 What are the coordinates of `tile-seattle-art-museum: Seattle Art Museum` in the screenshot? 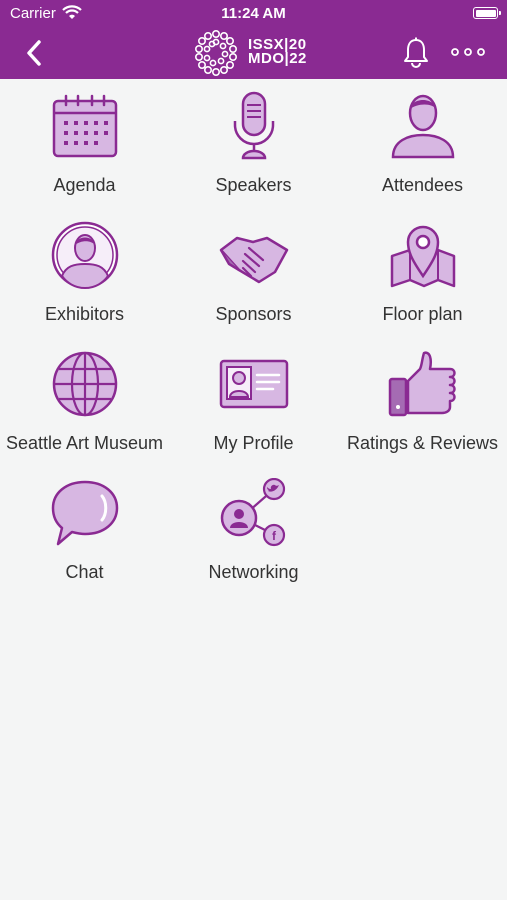 It's located at (84, 401).